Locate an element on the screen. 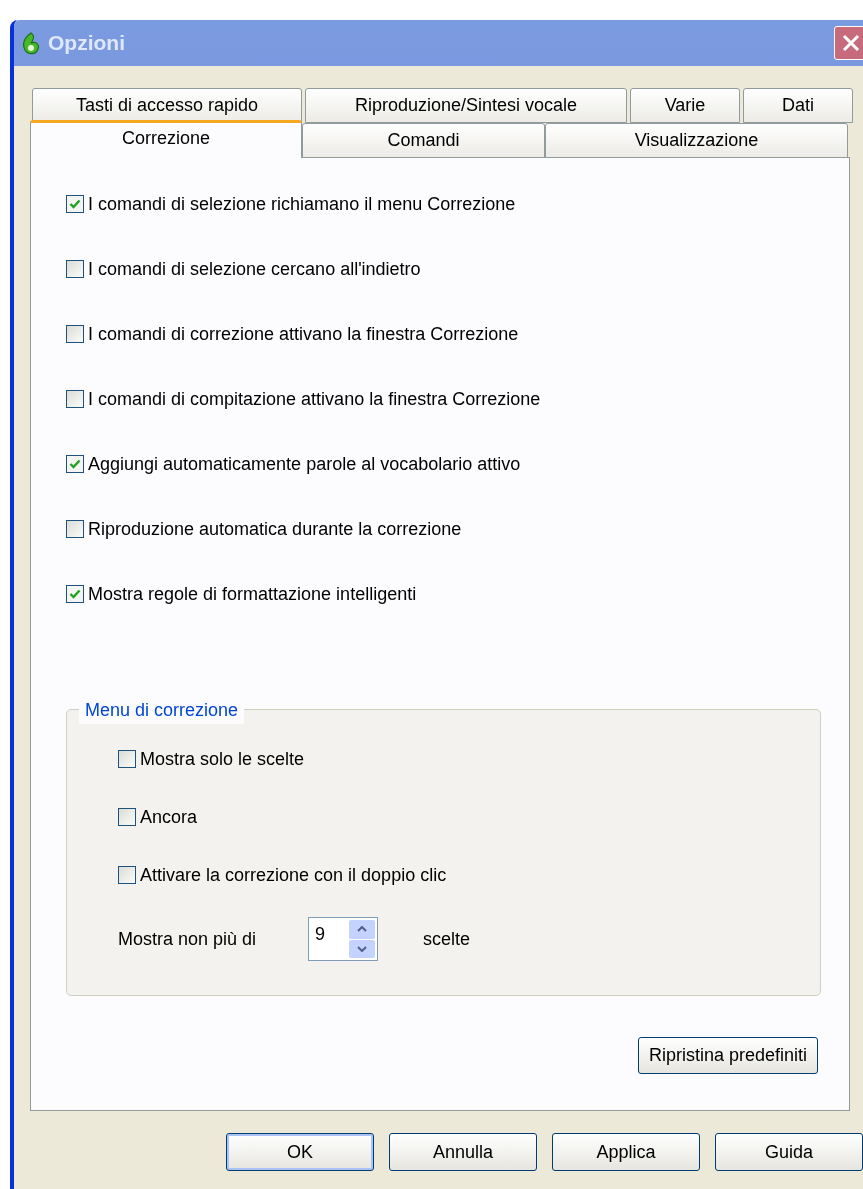  close-button is located at coordinates (848, 43).